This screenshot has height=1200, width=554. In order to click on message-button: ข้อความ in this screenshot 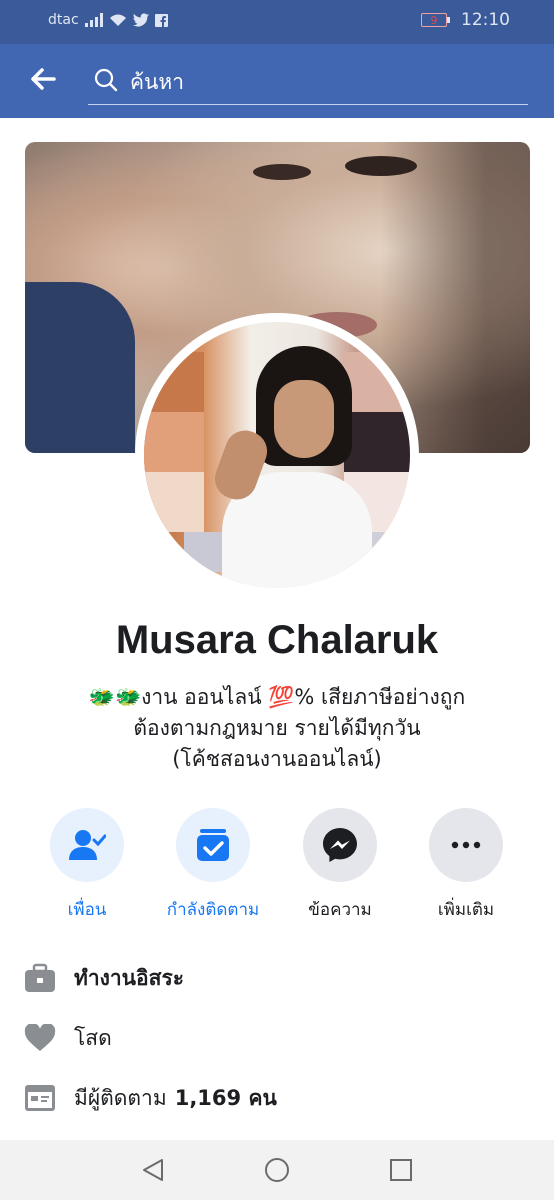, I will do `click(340, 865)`.